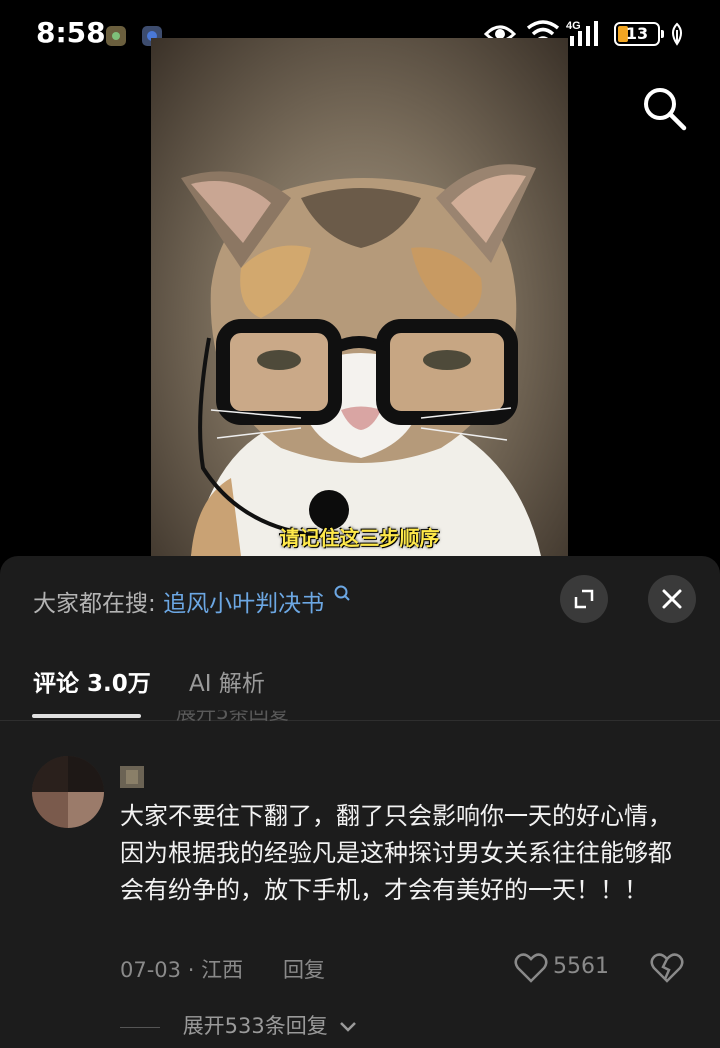 Image resolution: width=720 pixels, height=1048 pixels. Describe the element at coordinates (92, 681) in the screenshot. I see `tab-comments: 评论 3.0万` at that location.